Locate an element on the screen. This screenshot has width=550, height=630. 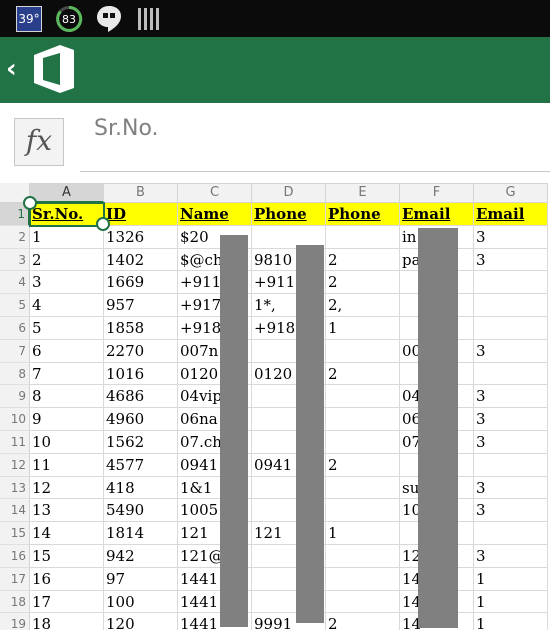
table-cell: 4577 is located at coordinates (141, 465).